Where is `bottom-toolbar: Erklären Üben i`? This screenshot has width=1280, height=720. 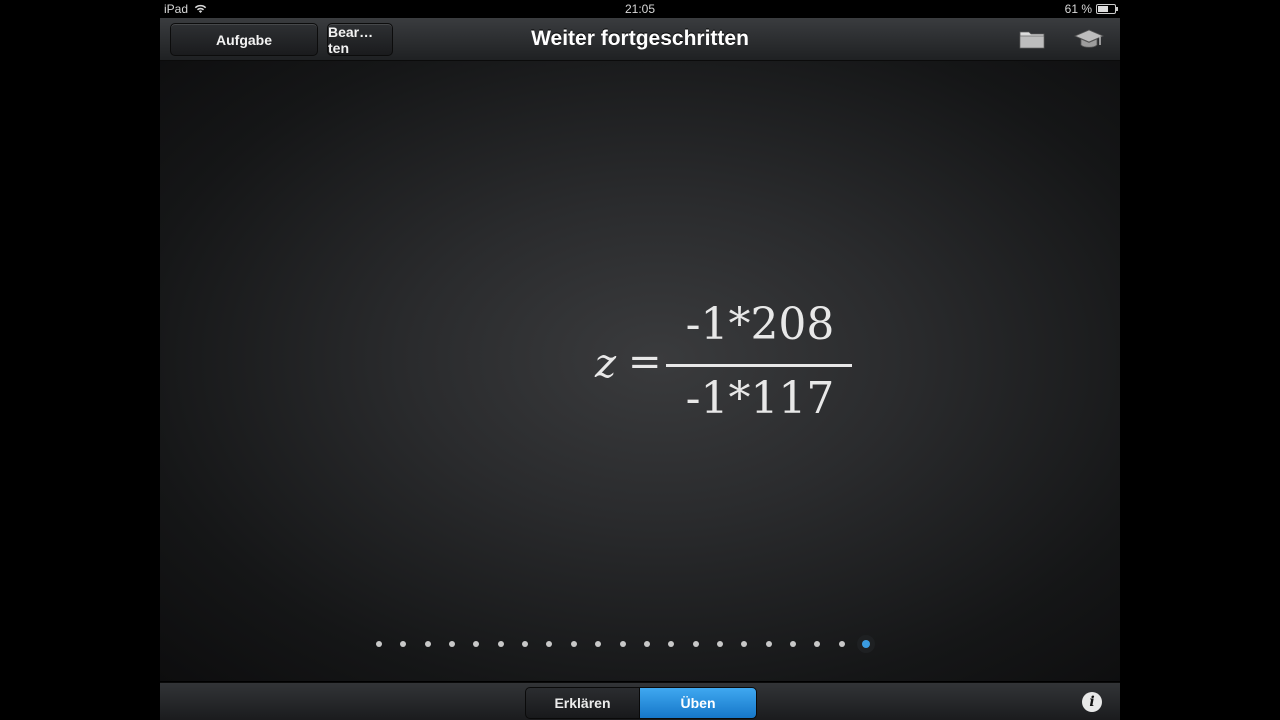
bottom-toolbar: Erklären Üben i is located at coordinates (640, 701).